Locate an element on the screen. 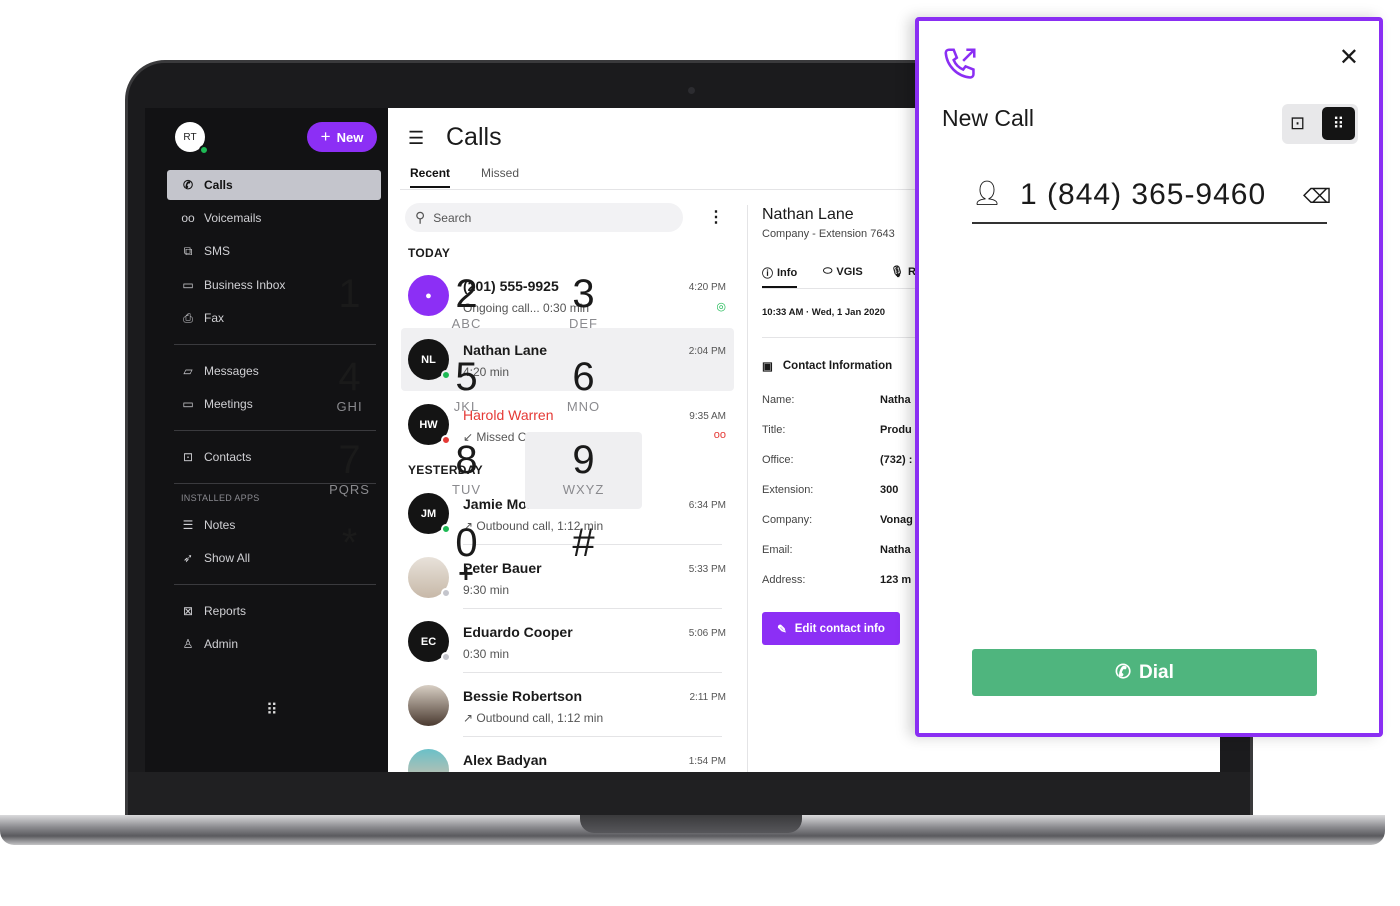 The width and height of the screenshot is (1400, 906). key-digit: 6 is located at coordinates (583, 377).